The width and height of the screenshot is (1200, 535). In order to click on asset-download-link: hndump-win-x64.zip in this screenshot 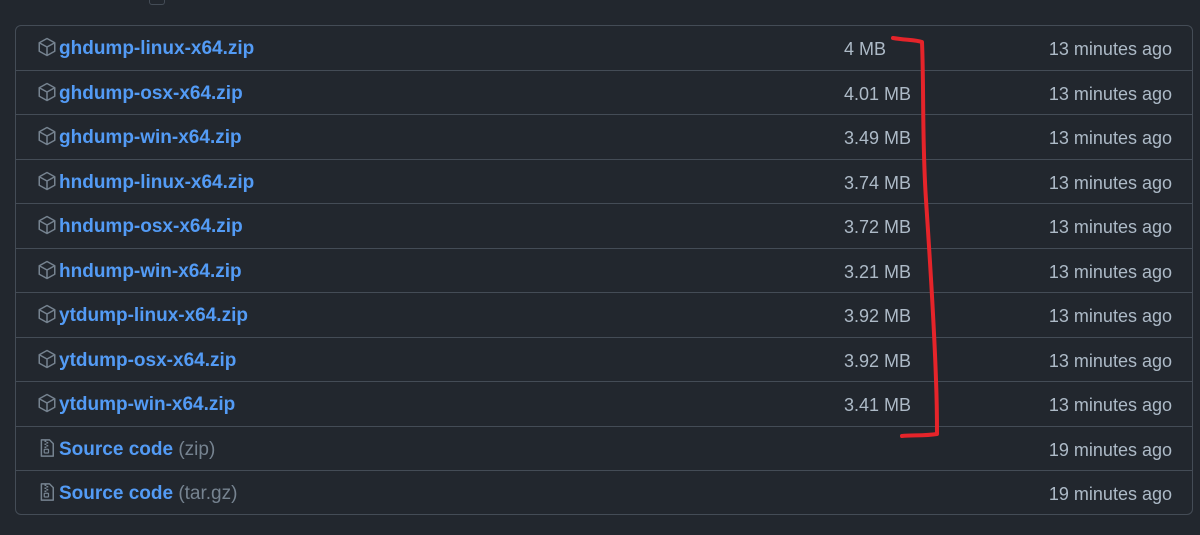, I will do `click(150, 272)`.